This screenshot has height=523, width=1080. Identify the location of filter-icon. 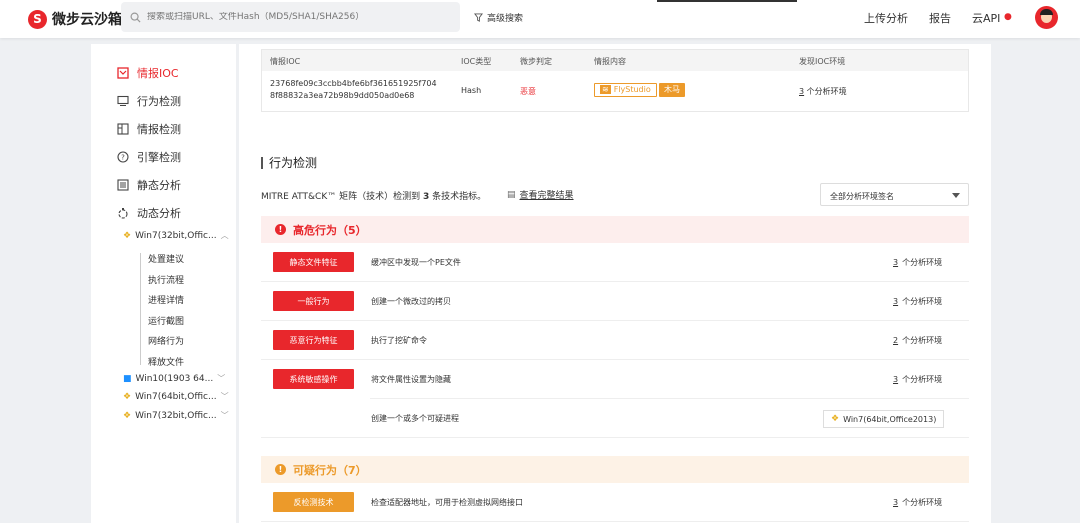
(478, 17).